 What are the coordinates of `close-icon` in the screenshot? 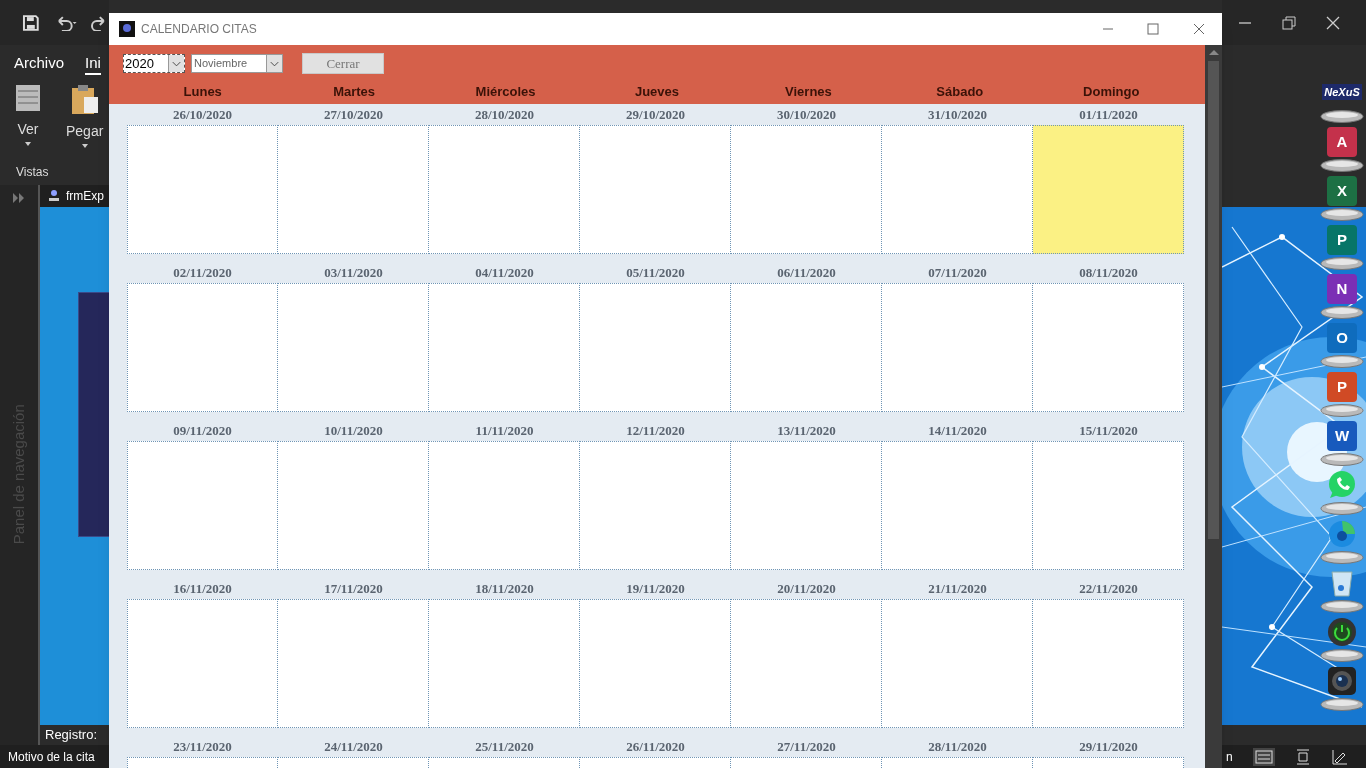 It's located at (1199, 29).